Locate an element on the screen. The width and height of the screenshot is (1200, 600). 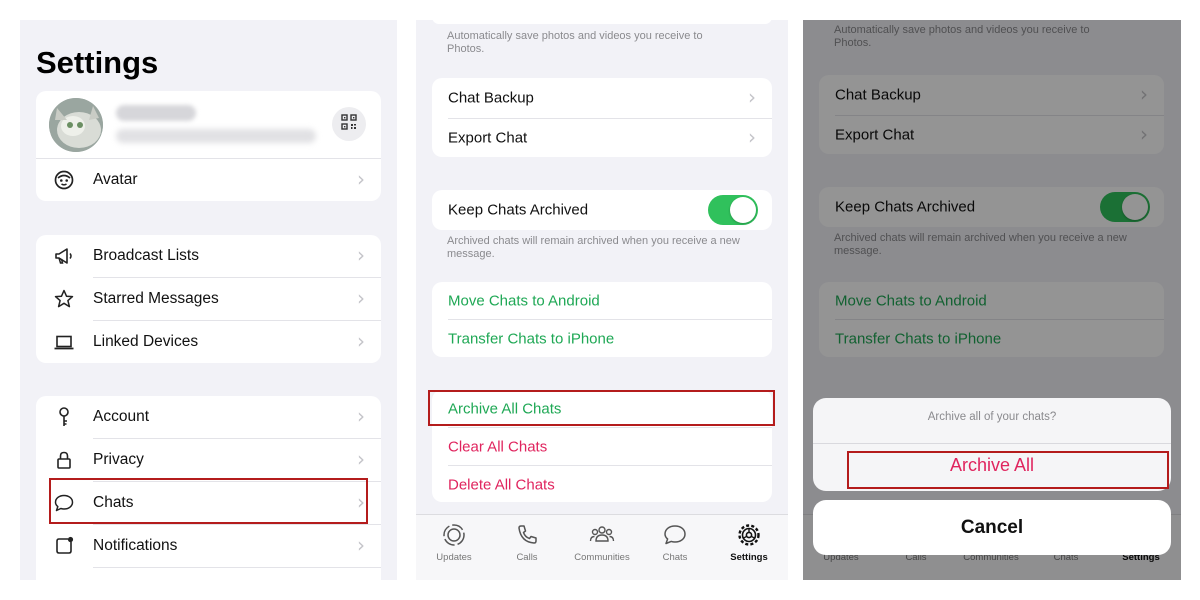
laptop-icon is located at coordinates (64, 342).